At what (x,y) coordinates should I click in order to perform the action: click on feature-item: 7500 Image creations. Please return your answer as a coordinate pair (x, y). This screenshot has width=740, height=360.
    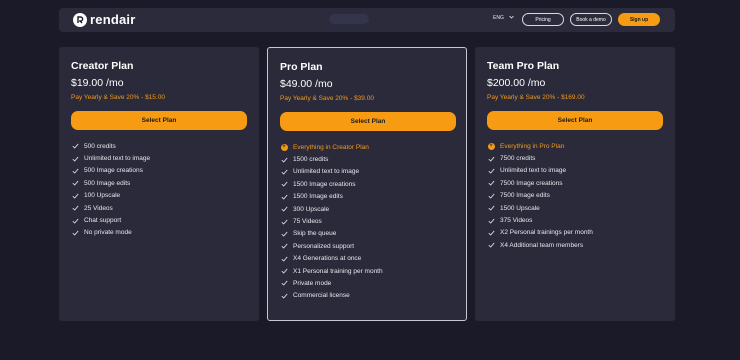
    Looking at the image, I should click on (540, 183).